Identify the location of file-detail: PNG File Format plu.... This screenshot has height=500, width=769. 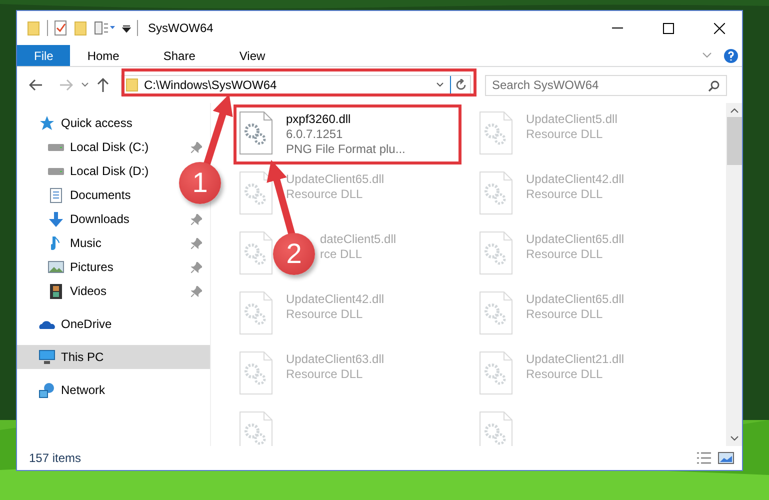
(346, 149).